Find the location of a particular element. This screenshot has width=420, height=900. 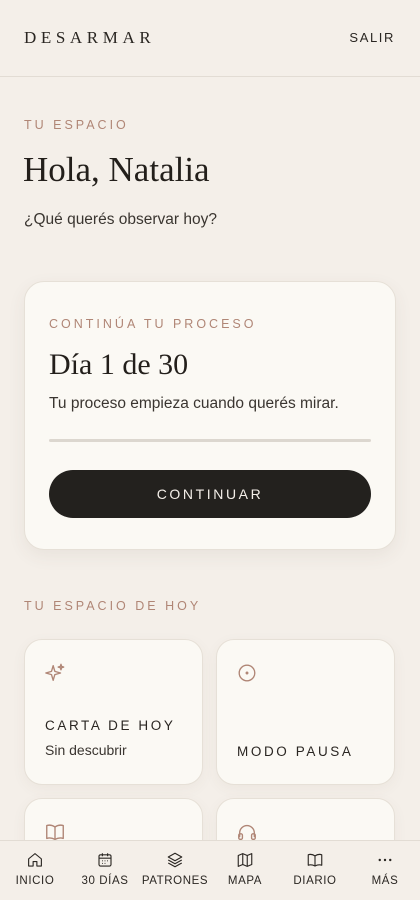

layers-icon is located at coordinates (175, 860).